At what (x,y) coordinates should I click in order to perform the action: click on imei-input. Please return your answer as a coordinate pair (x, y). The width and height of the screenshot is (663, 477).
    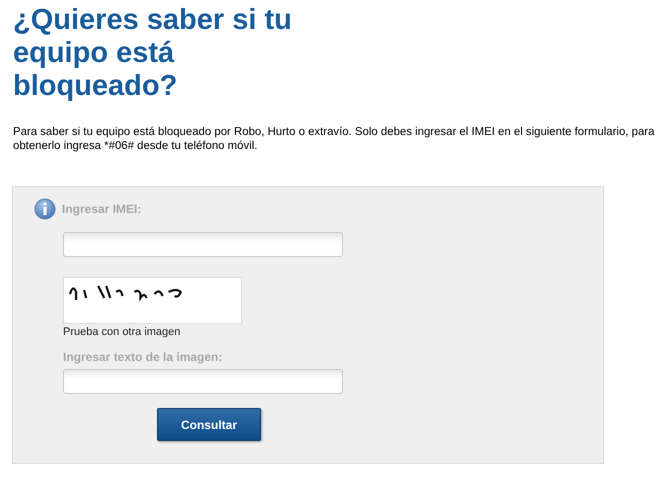
    Looking at the image, I should click on (203, 244).